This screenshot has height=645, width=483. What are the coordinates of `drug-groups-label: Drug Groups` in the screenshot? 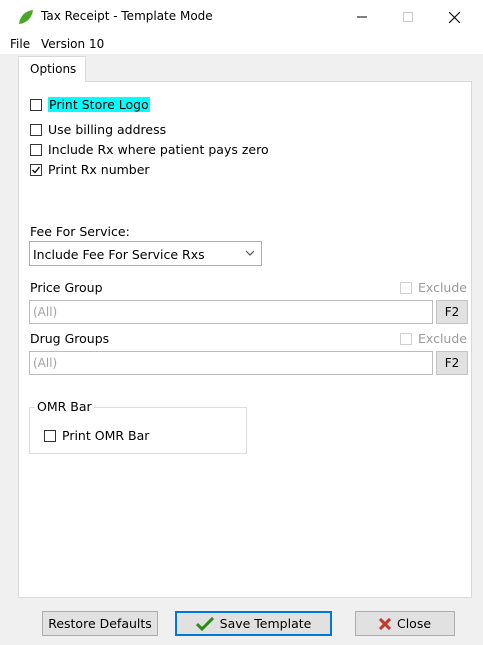 It's located at (70, 338).